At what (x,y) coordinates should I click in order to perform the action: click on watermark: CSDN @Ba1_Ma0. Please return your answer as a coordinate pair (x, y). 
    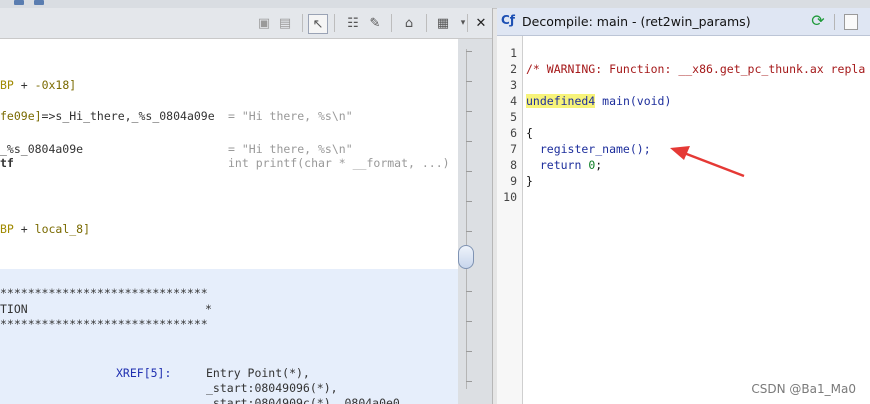
    Looking at the image, I should click on (803, 389).